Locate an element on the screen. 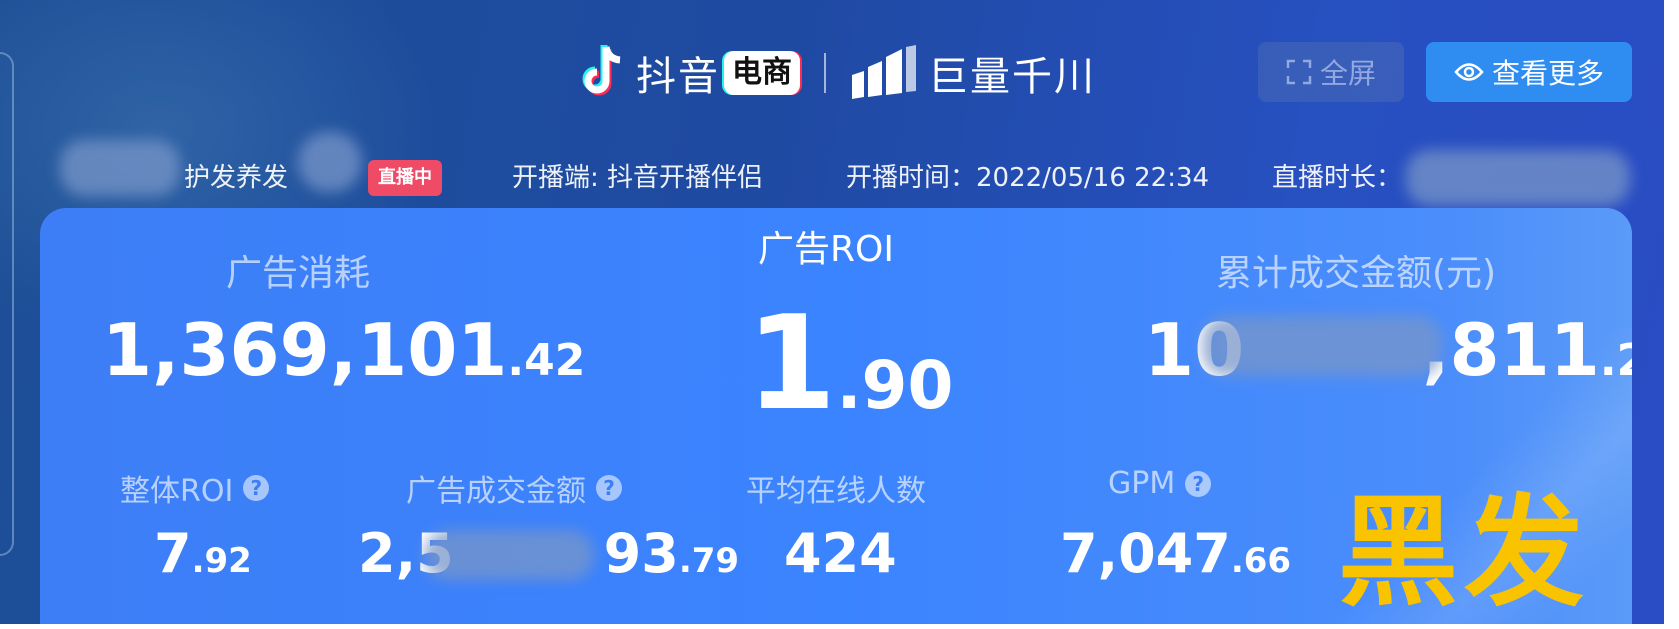 Image resolution: width=1679 pixels, height=629 pixels. left-frame is located at coordinates (7, 304).